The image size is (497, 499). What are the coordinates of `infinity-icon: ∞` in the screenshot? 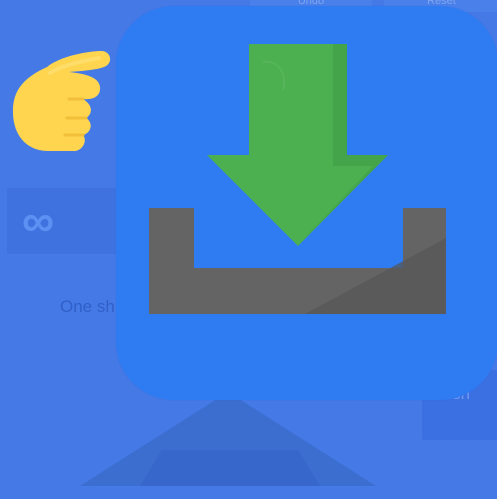 It's located at (38, 220).